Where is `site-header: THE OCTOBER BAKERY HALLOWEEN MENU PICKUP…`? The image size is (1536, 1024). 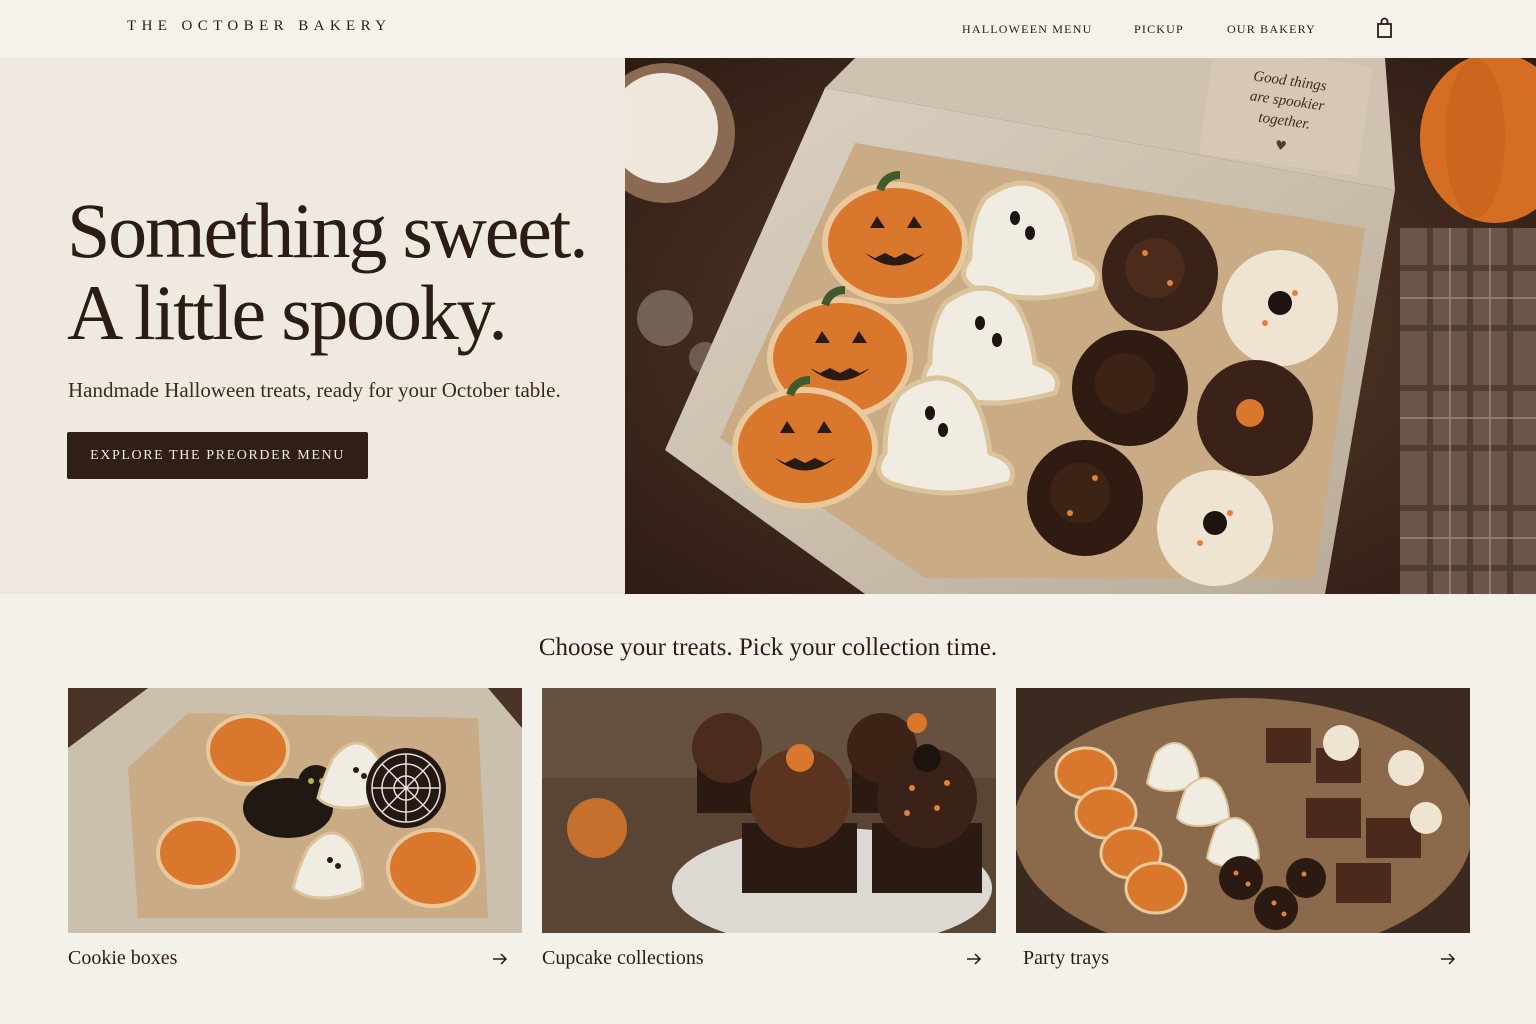
site-header: THE OCTOBER BAKERY HALLOWEEN MENU PICKUP… is located at coordinates (768, 29).